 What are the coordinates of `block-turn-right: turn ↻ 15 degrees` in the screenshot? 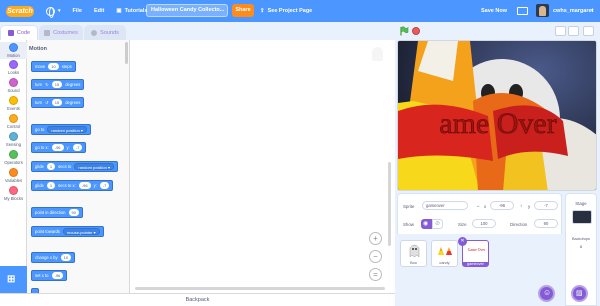 It's located at (58, 84).